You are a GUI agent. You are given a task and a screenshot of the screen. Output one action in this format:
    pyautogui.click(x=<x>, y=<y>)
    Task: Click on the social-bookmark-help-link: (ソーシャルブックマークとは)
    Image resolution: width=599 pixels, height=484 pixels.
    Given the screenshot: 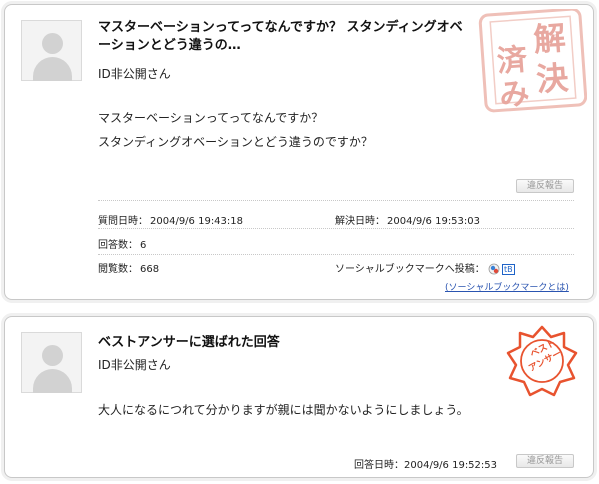 What is the action you would take?
    pyautogui.click(x=507, y=286)
    